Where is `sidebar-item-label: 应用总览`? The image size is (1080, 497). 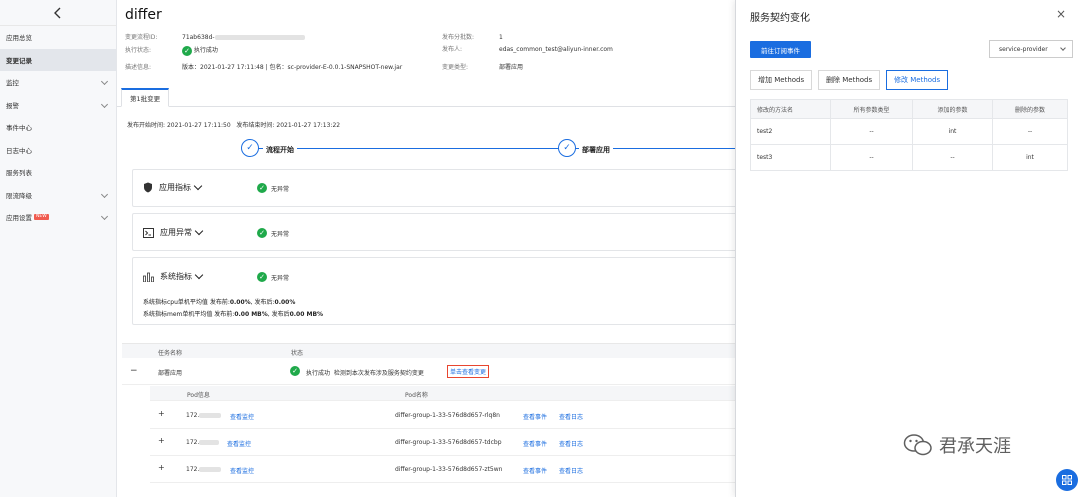 sidebar-item-label: 应用总览 is located at coordinates (19, 38).